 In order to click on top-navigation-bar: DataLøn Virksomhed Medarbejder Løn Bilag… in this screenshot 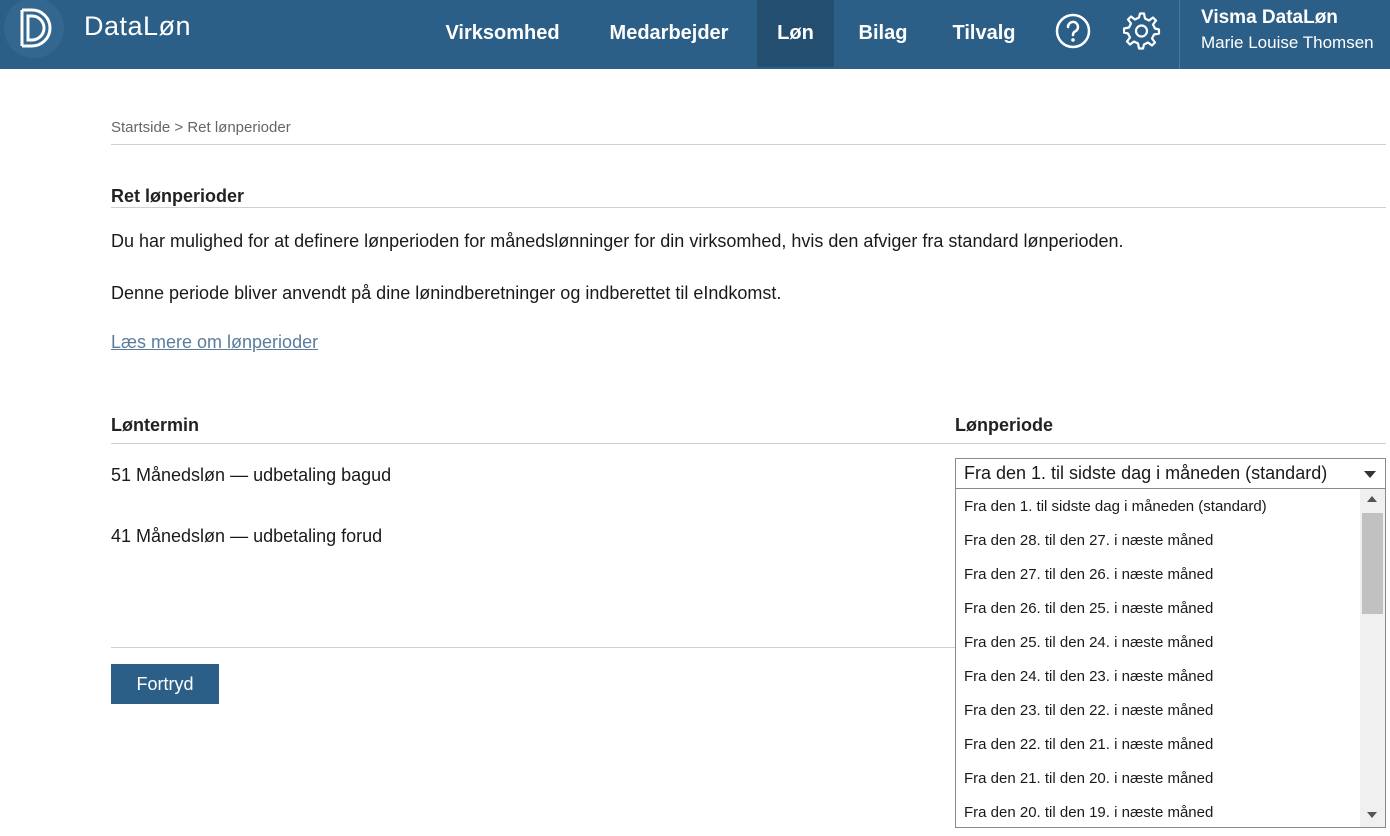, I will do `click(695, 34)`.